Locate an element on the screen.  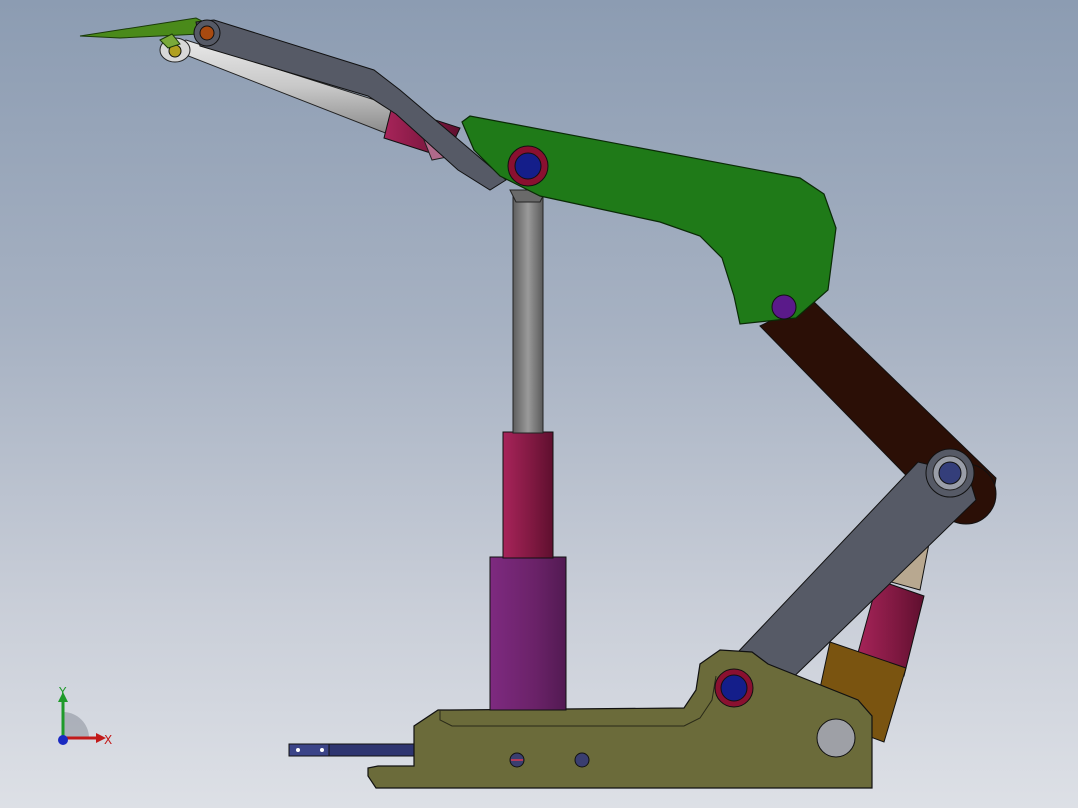
vertical-column is located at coordinates (528, 450).